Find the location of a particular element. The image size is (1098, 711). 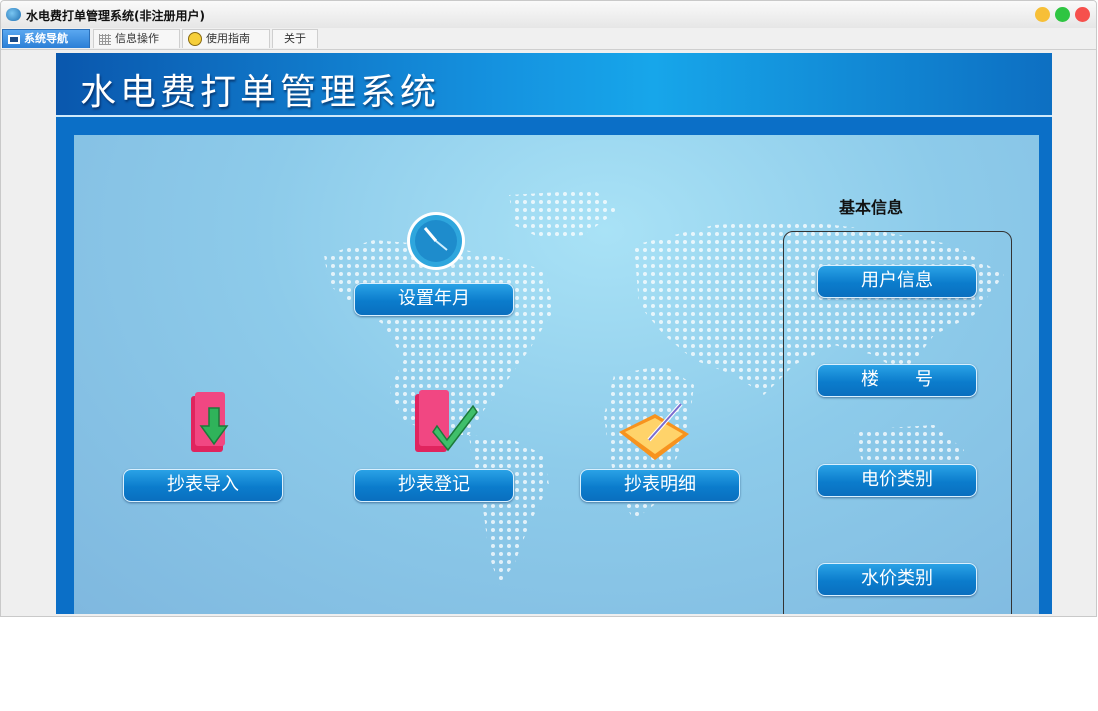

header-divider is located at coordinates (554, 116).